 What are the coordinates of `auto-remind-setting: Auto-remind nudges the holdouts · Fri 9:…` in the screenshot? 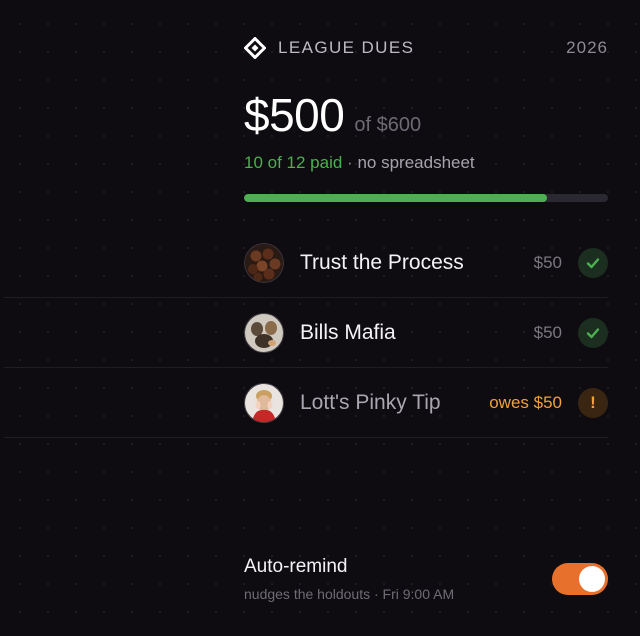 It's located at (426, 580).